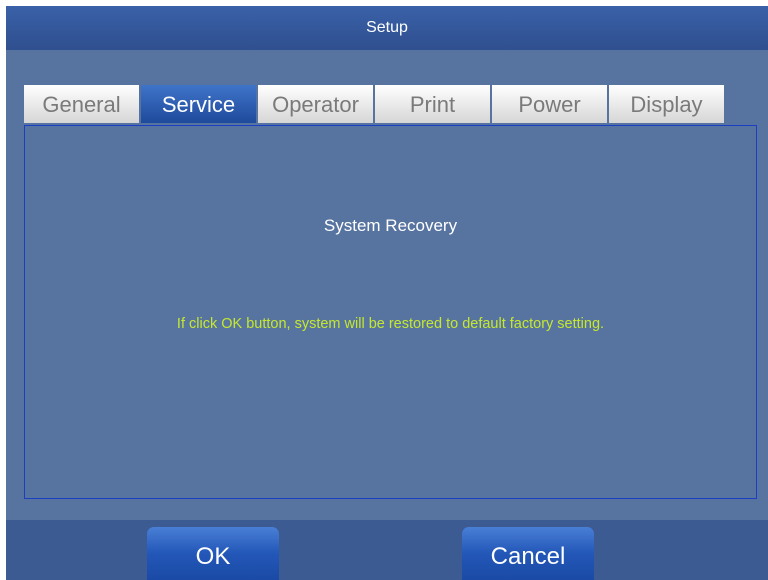 The height and width of the screenshot is (580, 768). What do you see at coordinates (666, 104) in the screenshot?
I see `tab-display: Display` at bounding box center [666, 104].